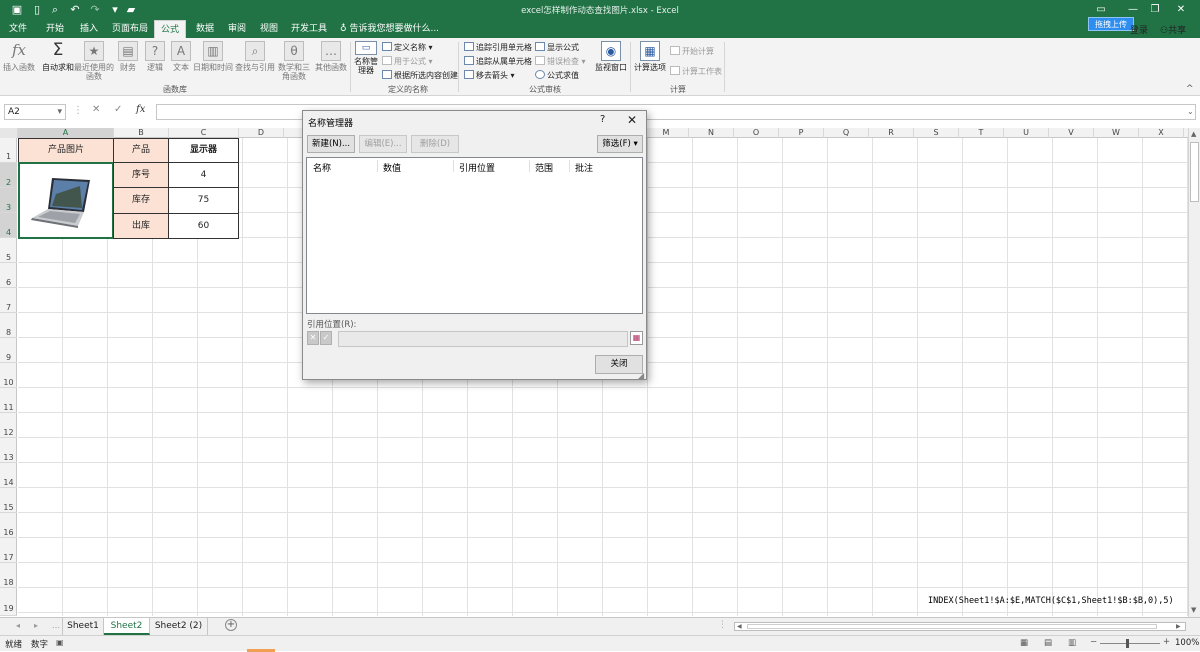 This screenshot has height=652, width=1200. I want to click on calculate-sheet-button: 计算工作表, so click(696, 71).